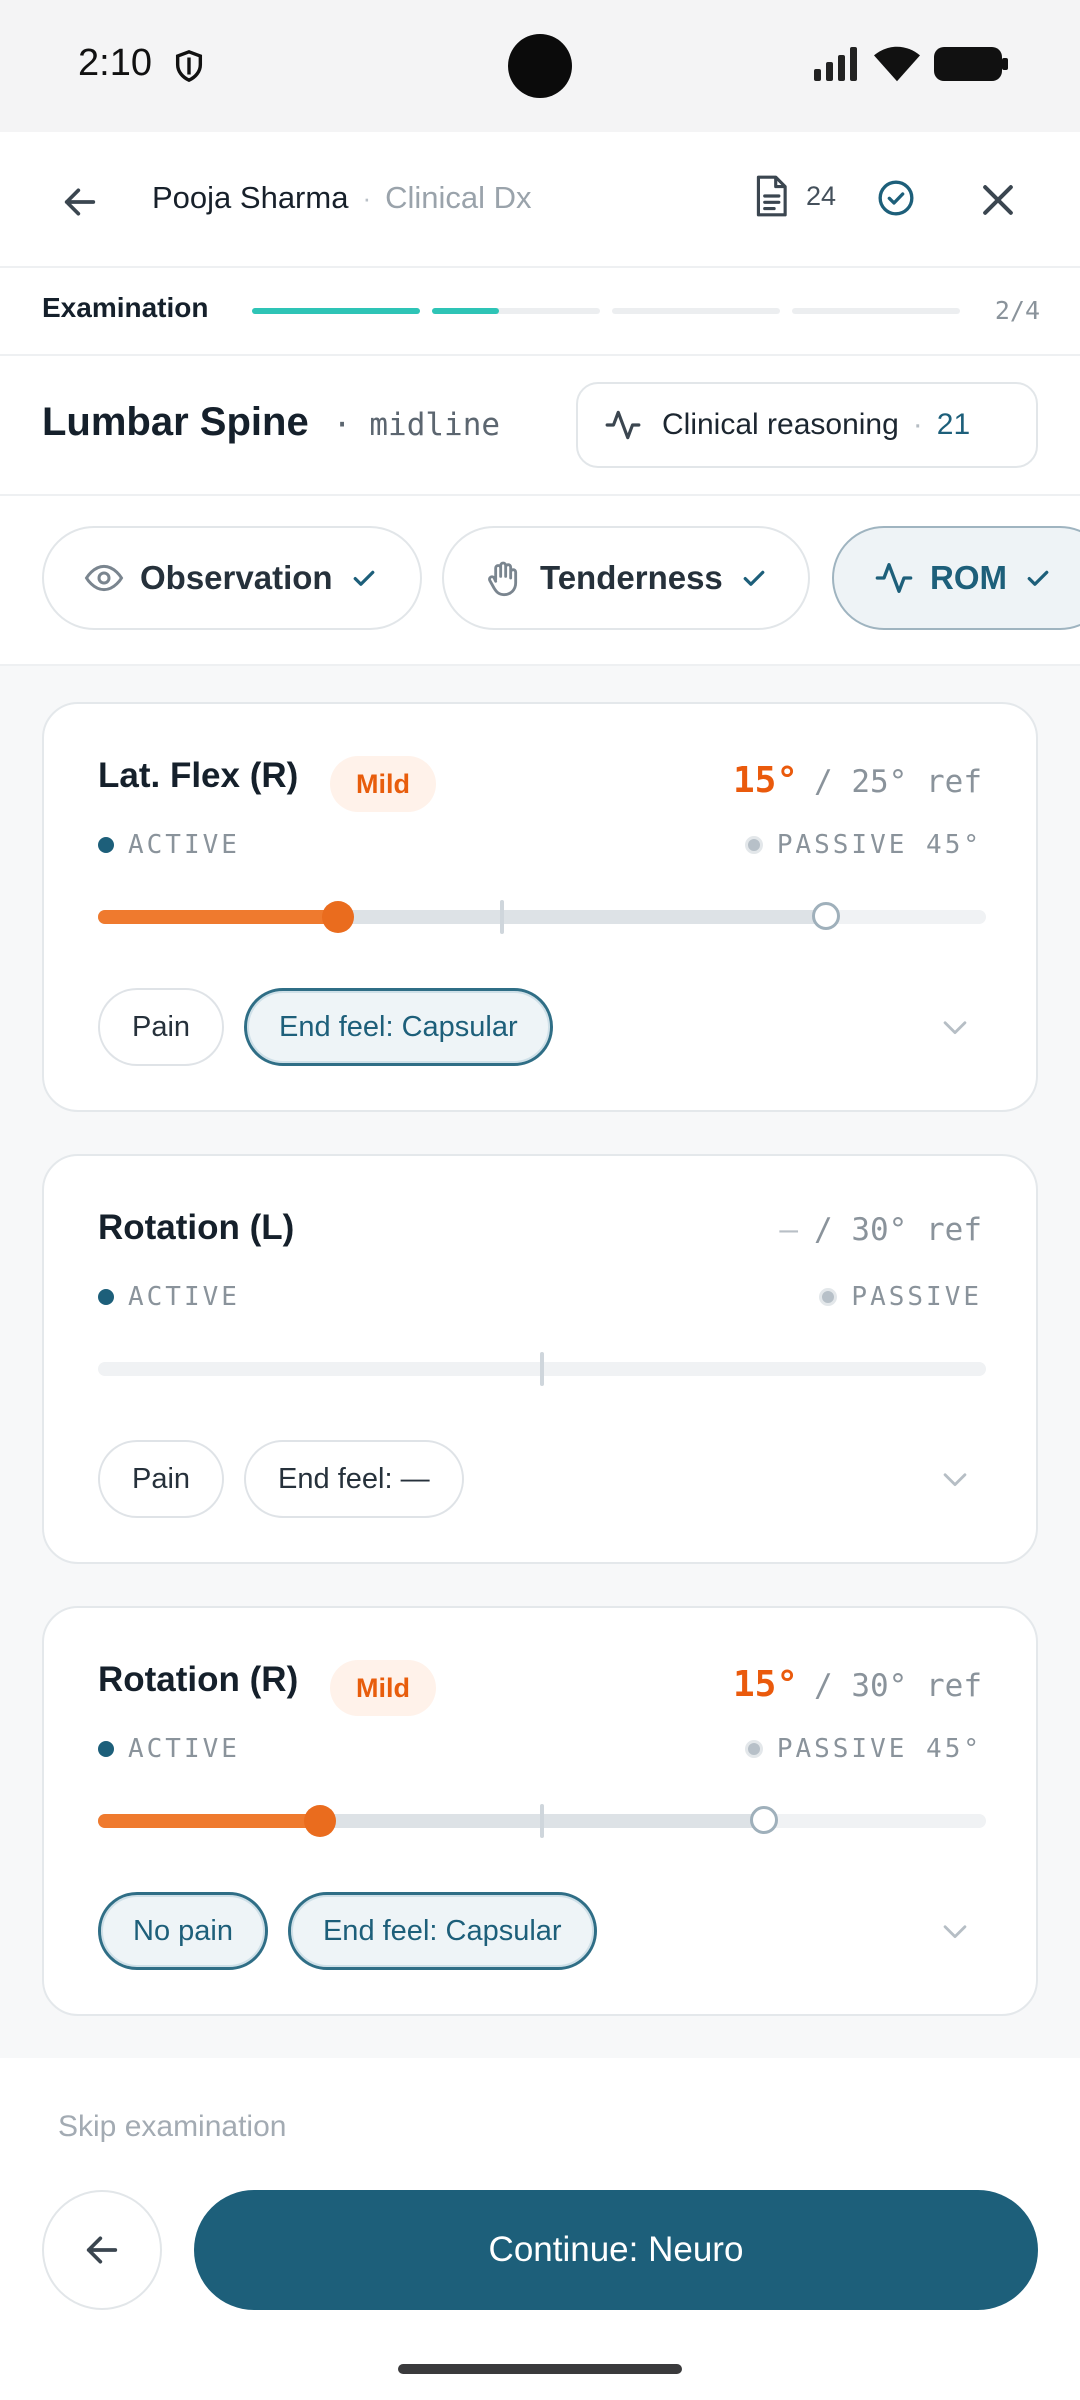 The height and width of the screenshot is (2400, 1080). I want to click on document-icon, so click(771, 196).